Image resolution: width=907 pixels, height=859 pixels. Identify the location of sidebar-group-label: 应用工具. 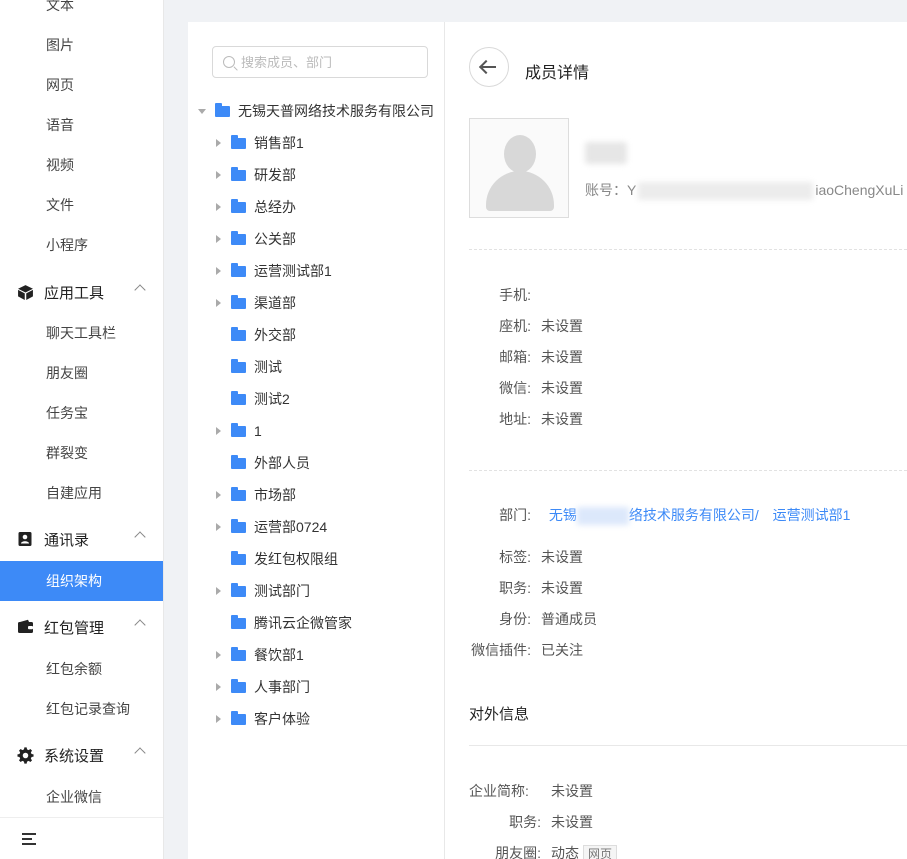
(74, 293).